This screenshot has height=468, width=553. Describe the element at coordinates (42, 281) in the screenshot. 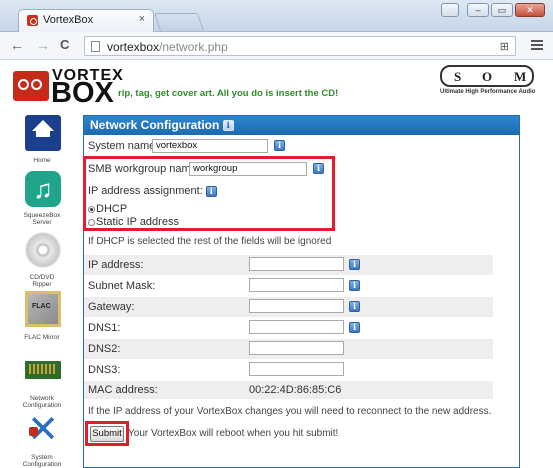

I see `sidebar-item-label: CD/DVD Ripper` at that location.